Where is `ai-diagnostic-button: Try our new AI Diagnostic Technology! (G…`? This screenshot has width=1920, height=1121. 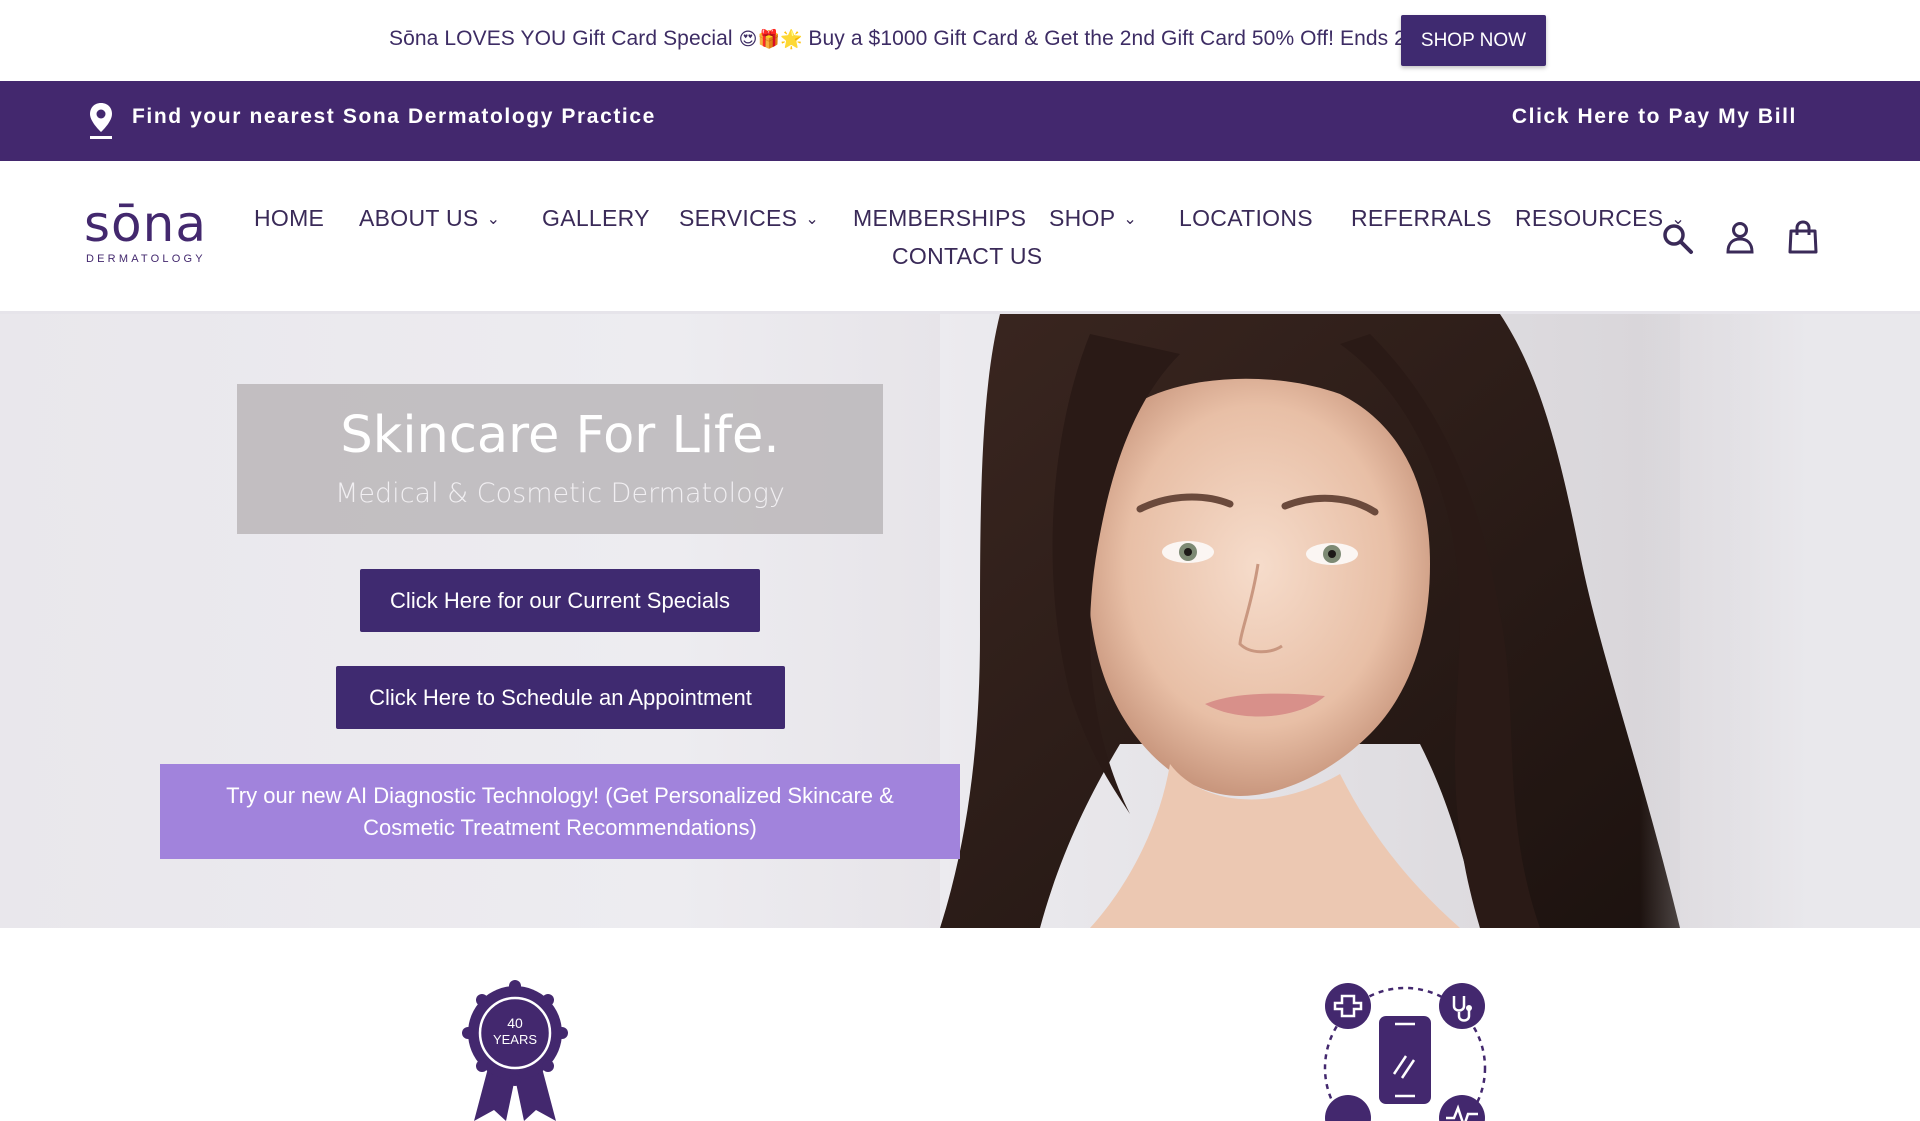 ai-diagnostic-button: Try our new AI Diagnostic Technology! (G… is located at coordinates (560, 811).